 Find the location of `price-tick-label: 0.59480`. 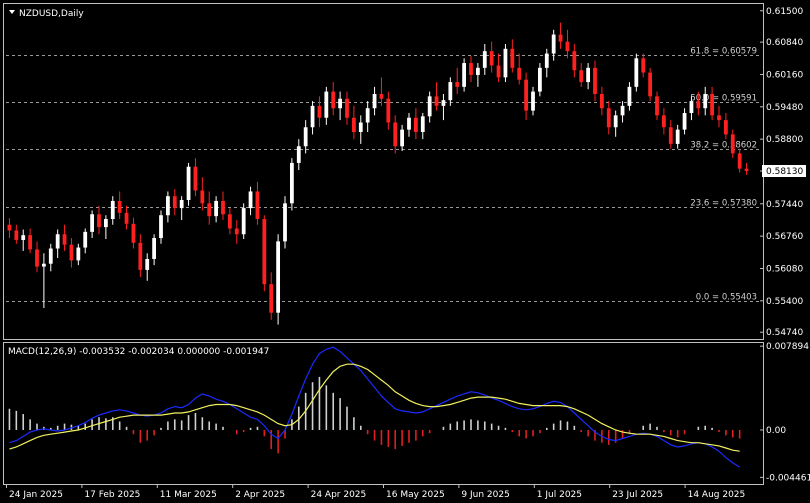

price-tick-label: 0.59480 is located at coordinates (784, 108).